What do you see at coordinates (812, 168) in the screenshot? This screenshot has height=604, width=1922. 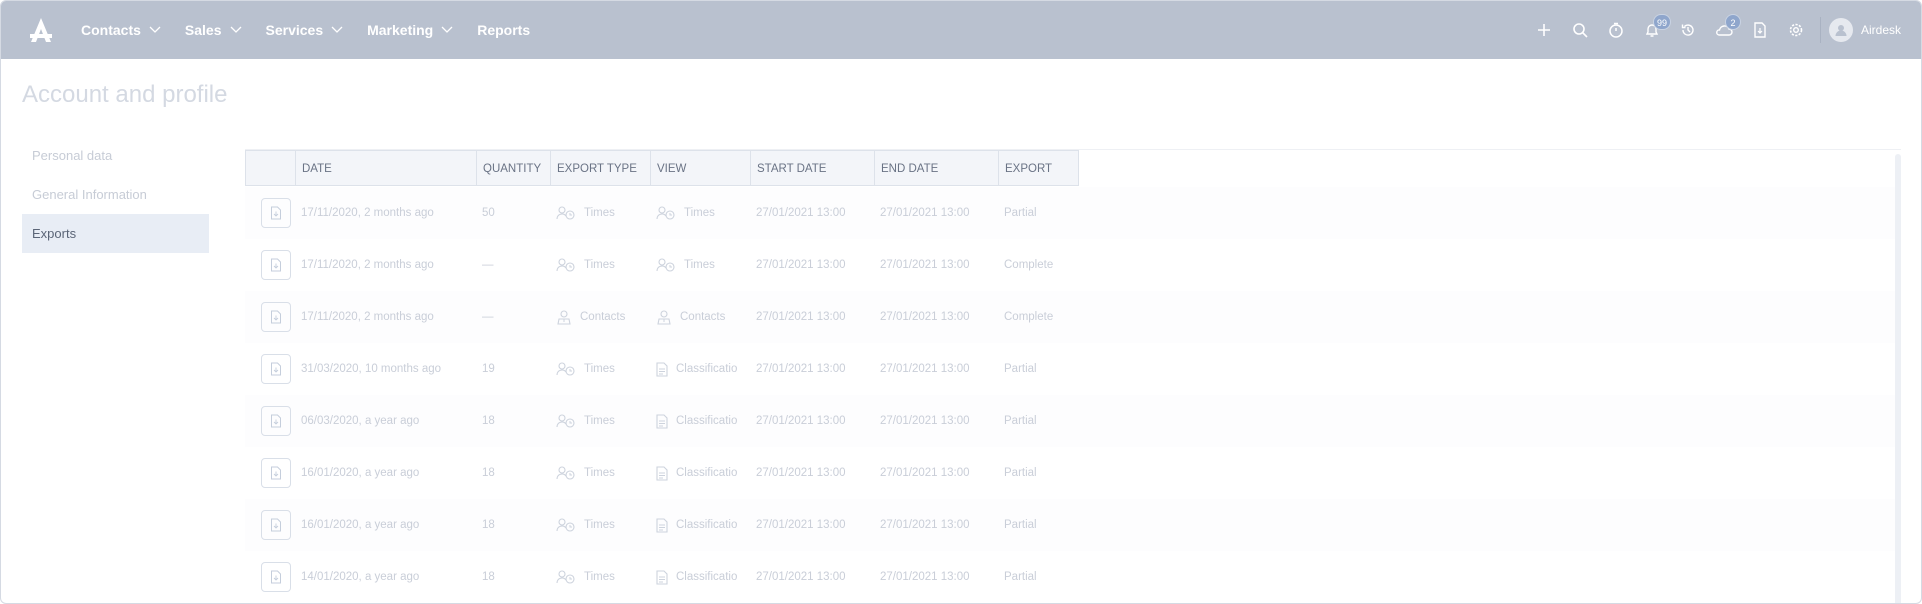 I see `column-header-start-date: START DATE` at bounding box center [812, 168].